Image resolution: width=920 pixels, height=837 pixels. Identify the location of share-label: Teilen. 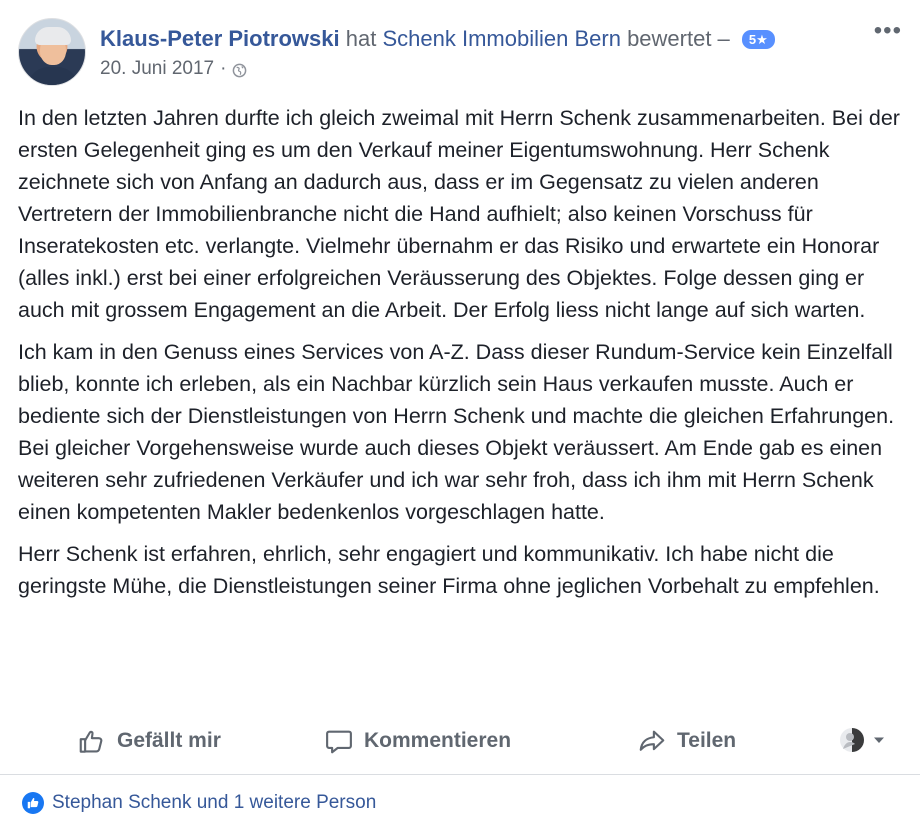
(707, 740).